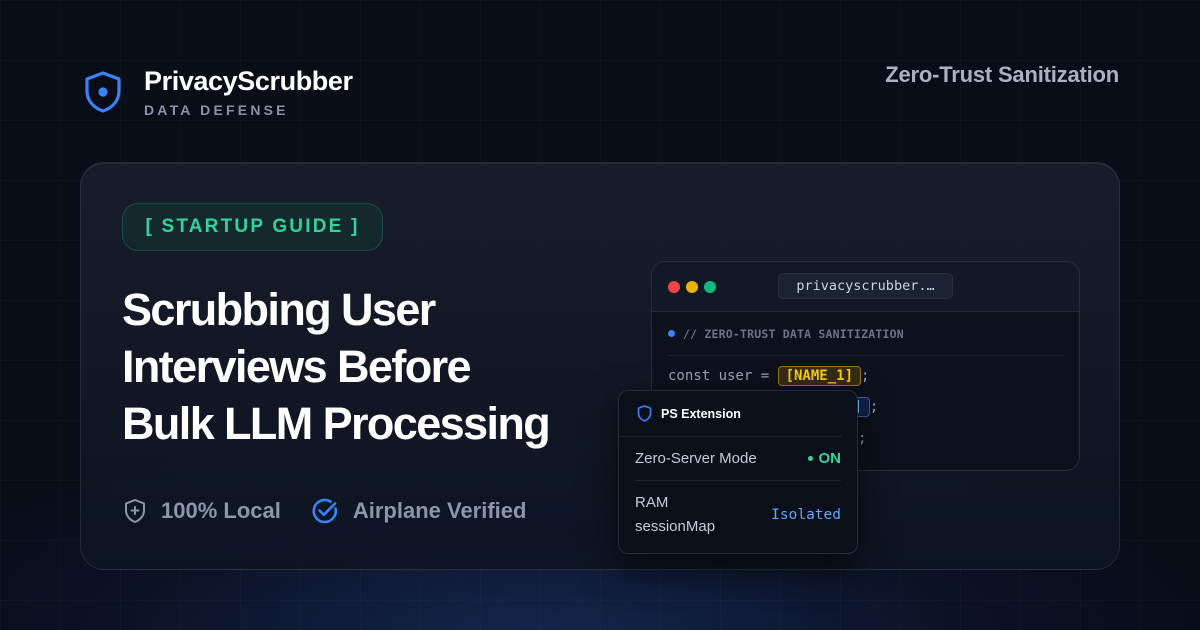  I want to click on feature-airplane: Airplane Verified, so click(419, 511).